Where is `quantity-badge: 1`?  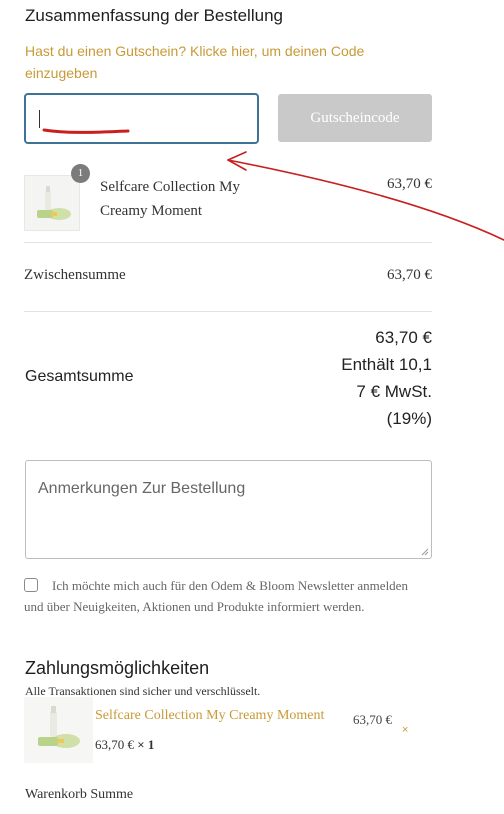
quantity-badge: 1 is located at coordinates (80, 173).